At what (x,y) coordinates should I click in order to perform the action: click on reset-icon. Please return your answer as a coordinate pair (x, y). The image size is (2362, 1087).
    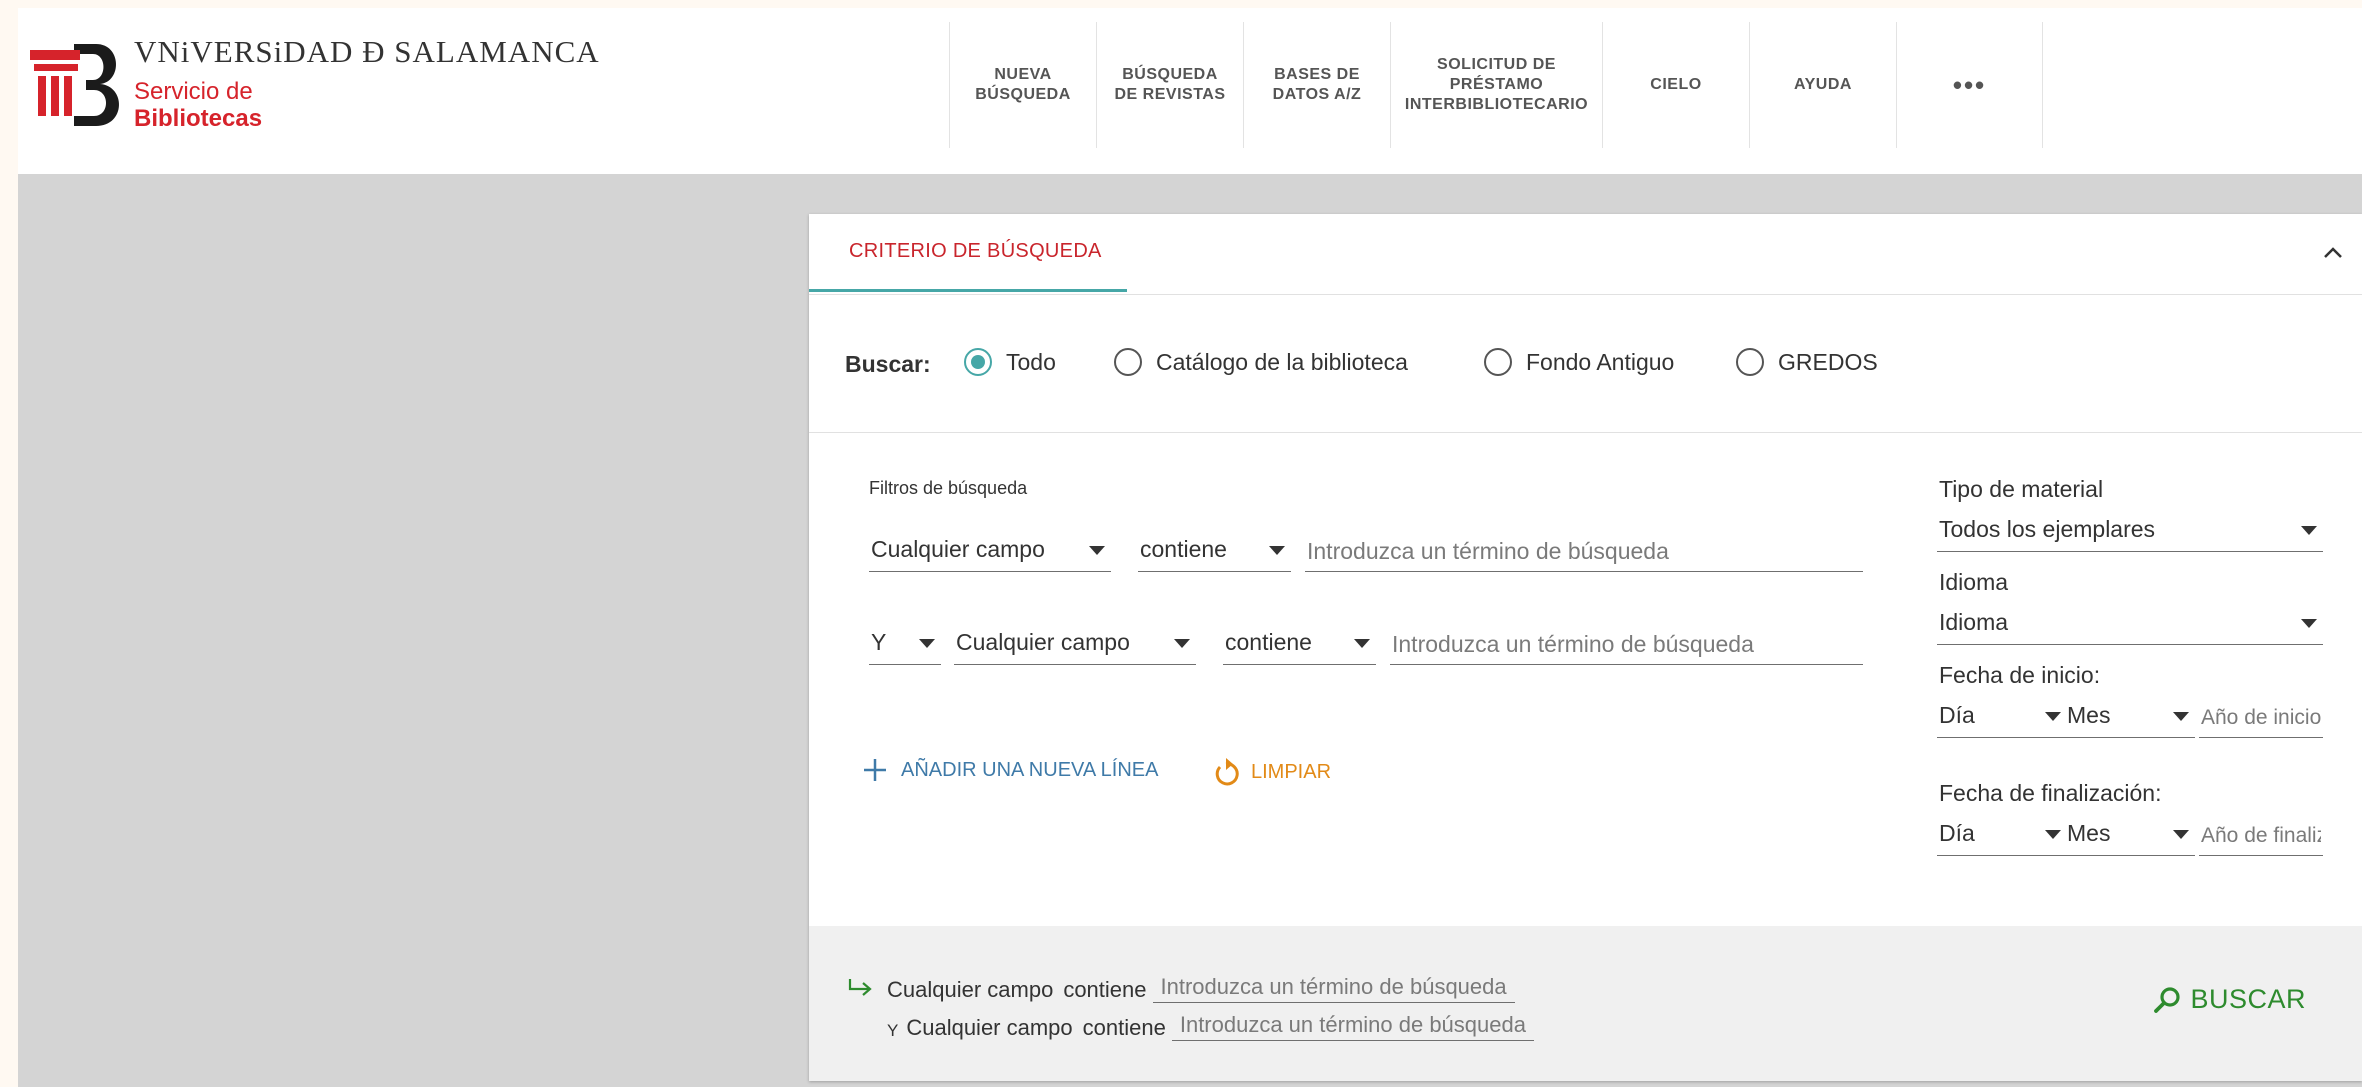
    Looking at the image, I should click on (1227, 772).